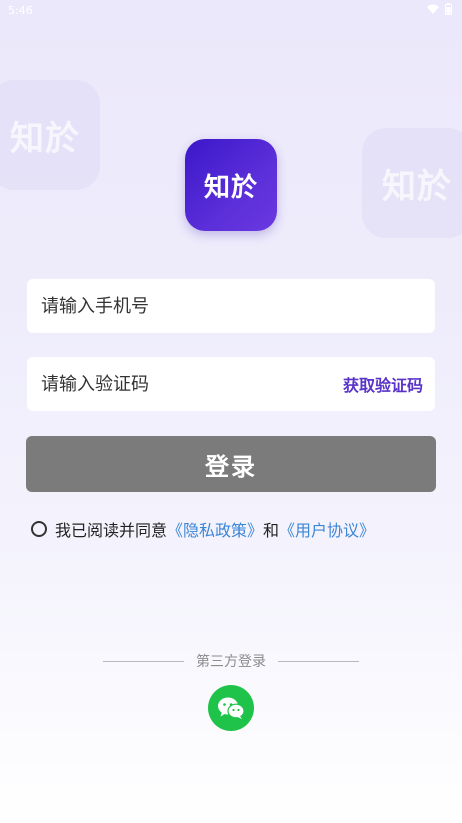 This screenshot has height=823, width=462. I want to click on privacy-policy-link: 《隐私政策》, so click(215, 529).